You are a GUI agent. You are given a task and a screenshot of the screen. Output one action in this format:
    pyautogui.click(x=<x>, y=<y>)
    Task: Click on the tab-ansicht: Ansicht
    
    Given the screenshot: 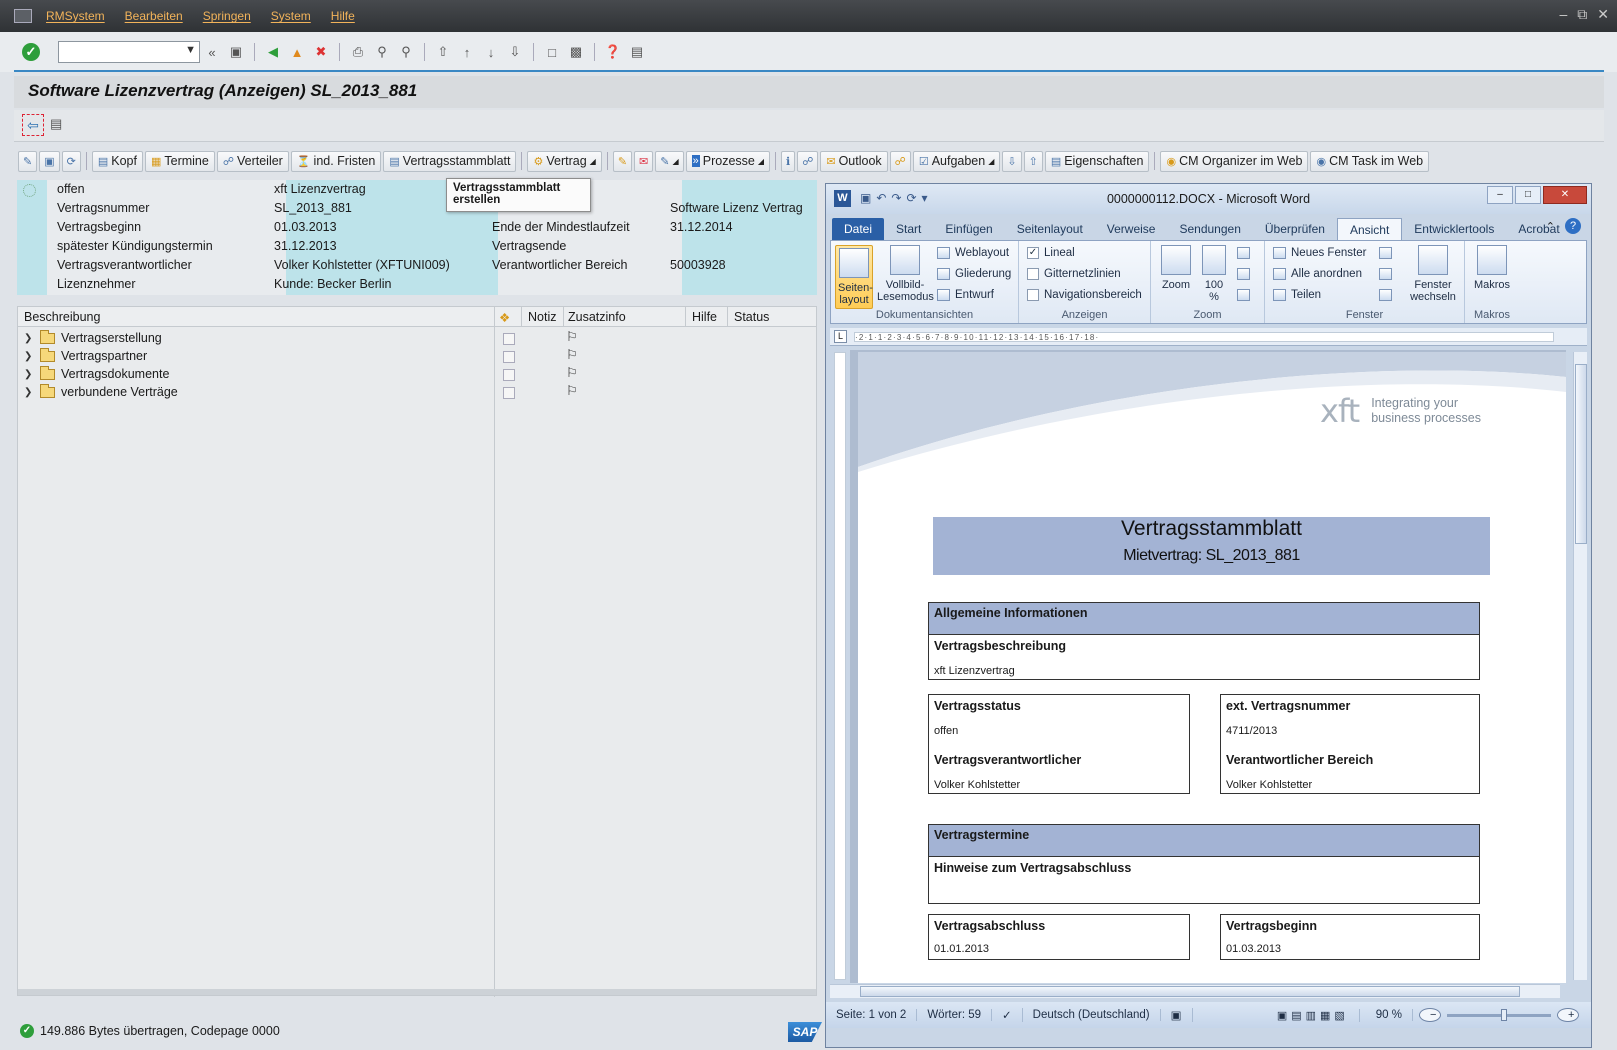 What is the action you would take?
    pyautogui.click(x=1369, y=229)
    